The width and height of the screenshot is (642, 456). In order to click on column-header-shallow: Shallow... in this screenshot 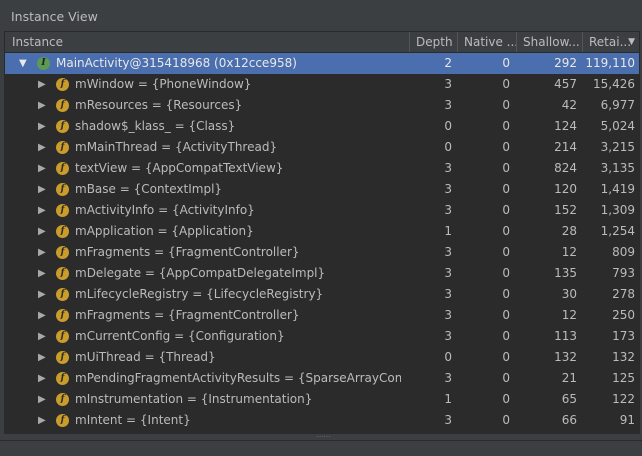, I will do `click(549, 42)`.